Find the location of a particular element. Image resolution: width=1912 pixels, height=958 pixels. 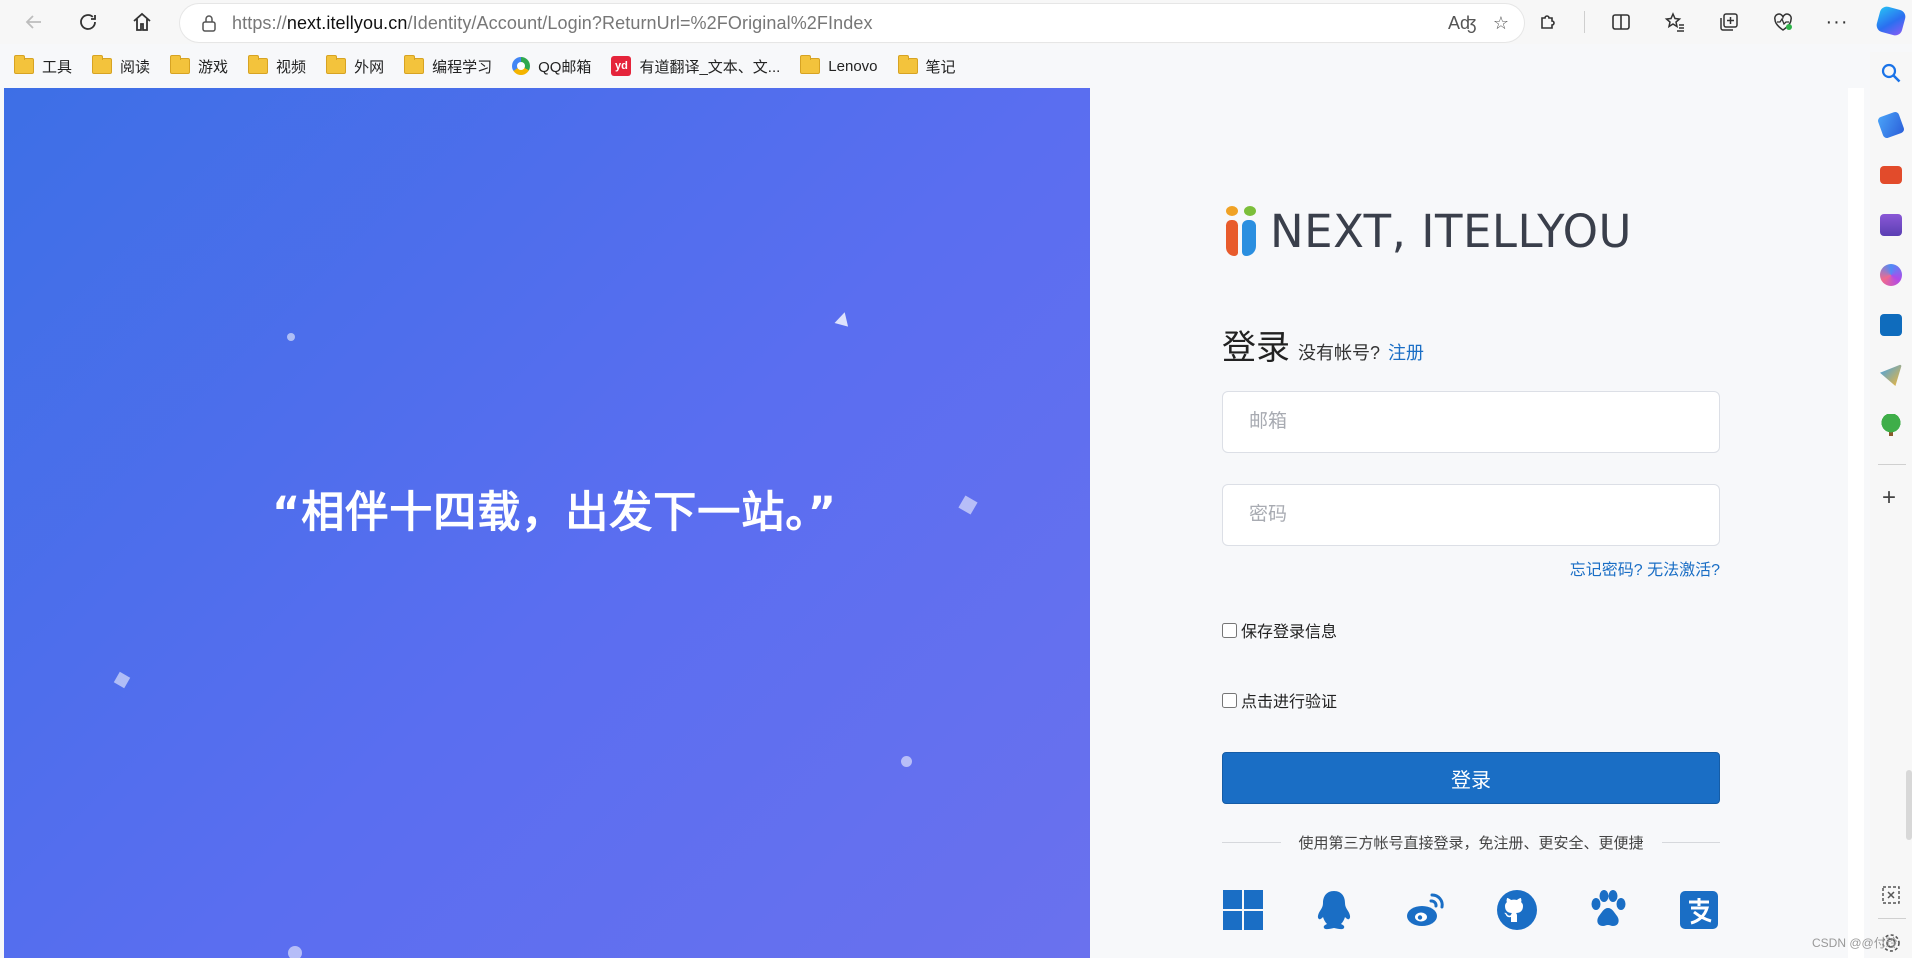

tree-icon is located at coordinates (1891, 425).